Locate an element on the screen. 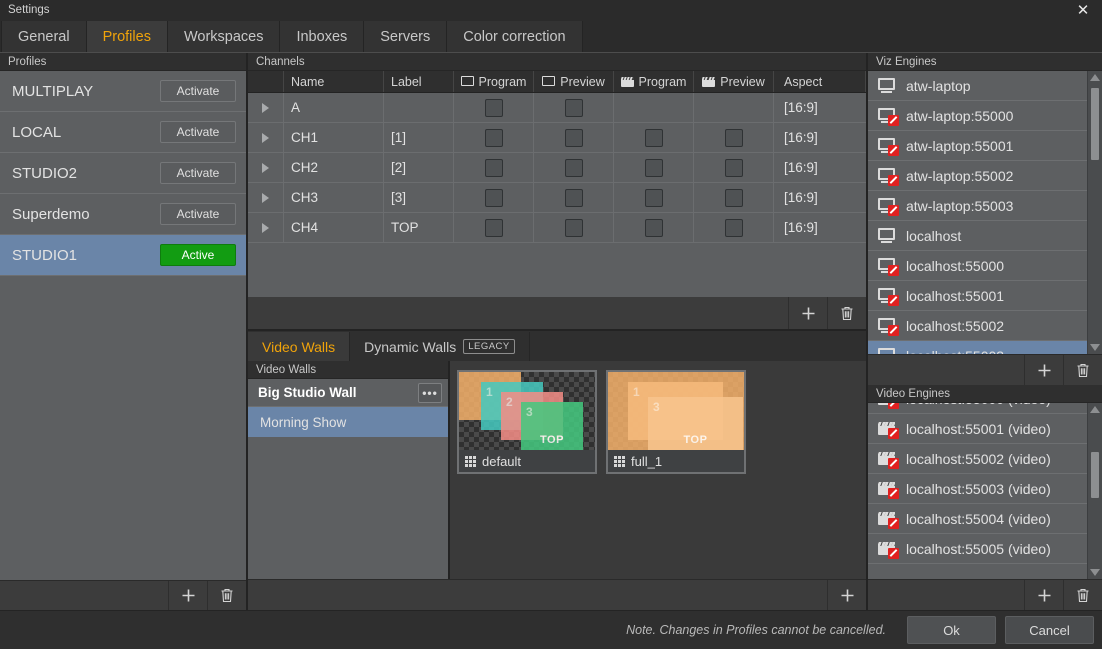 The image size is (1102, 649). wall-tab-video-walls: Video Walls is located at coordinates (299, 346).